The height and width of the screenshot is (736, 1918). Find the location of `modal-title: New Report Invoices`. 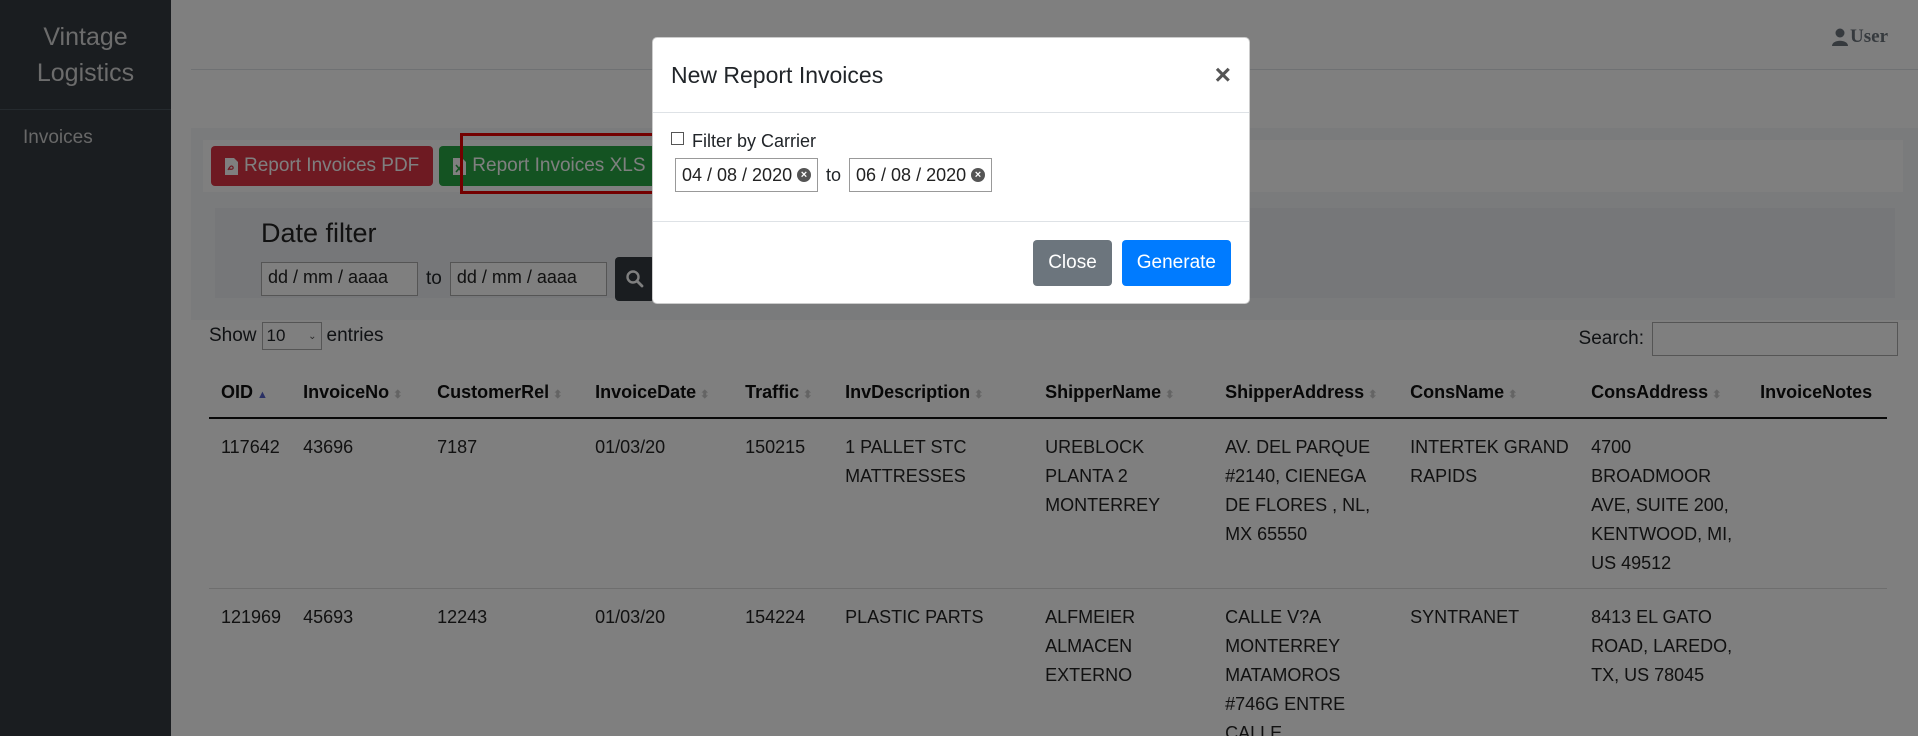

modal-title: New Report Invoices is located at coordinates (777, 74).